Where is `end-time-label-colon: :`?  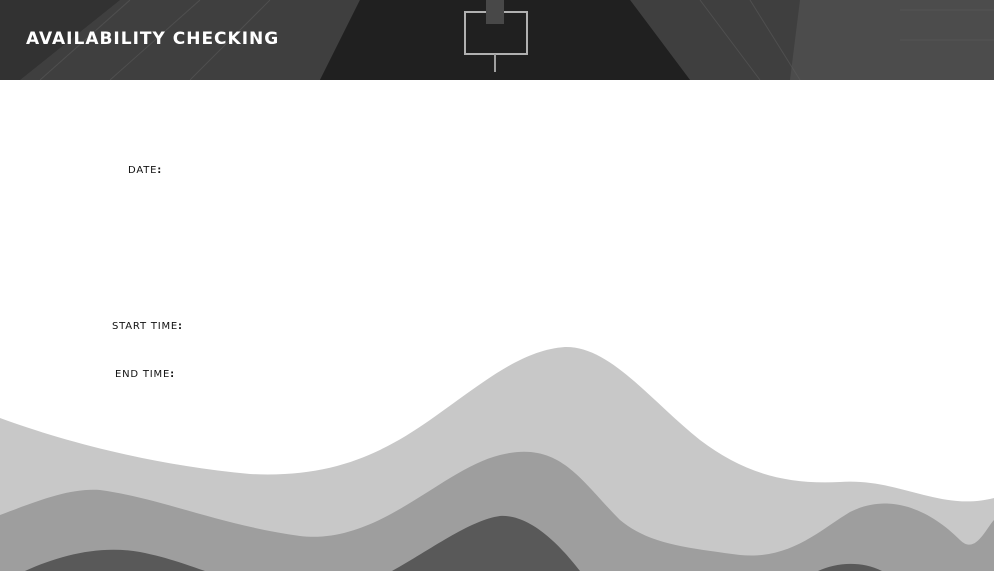 end-time-label-colon: : is located at coordinates (172, 374).